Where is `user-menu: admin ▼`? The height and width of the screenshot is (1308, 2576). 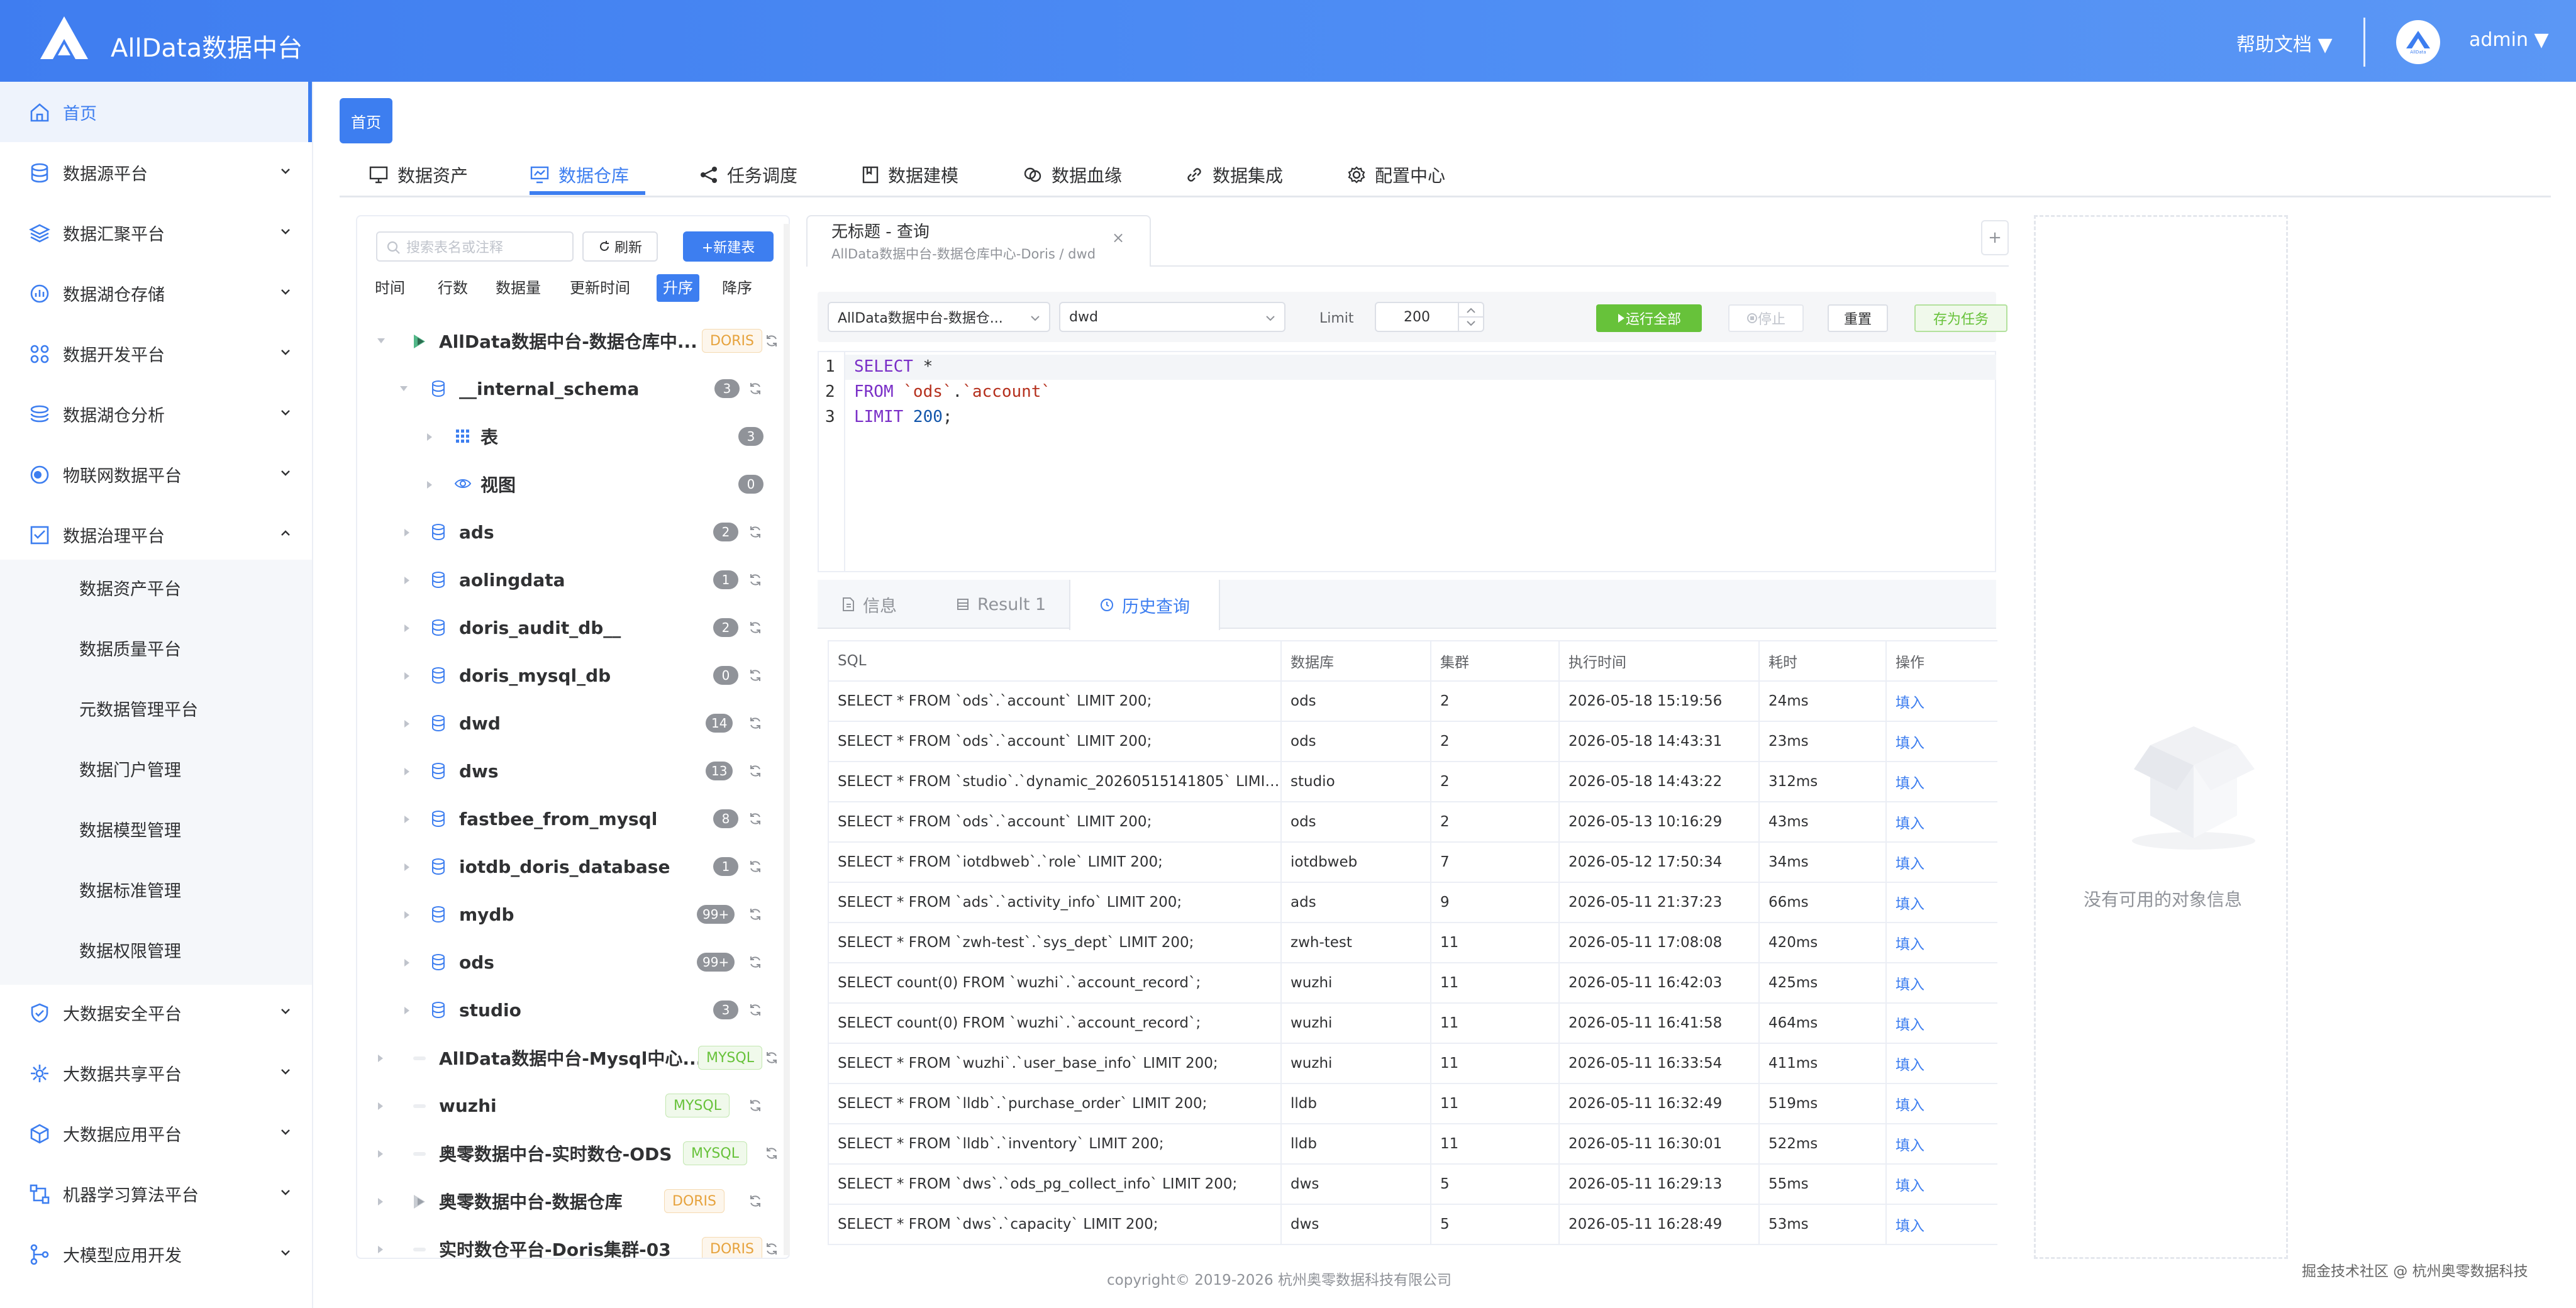 user-menu: admin ▼ is located at coordinates (2509, 40).